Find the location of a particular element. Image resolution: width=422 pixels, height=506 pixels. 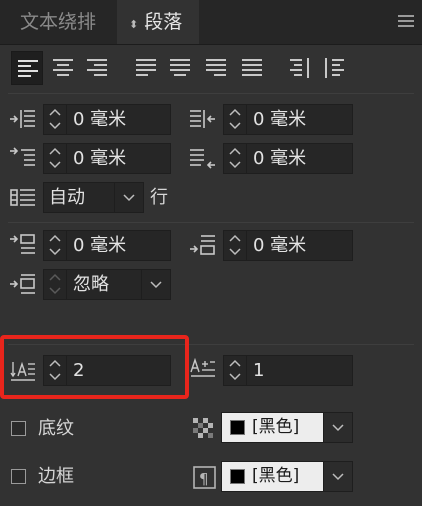

align-right-button is located at coordinates (97, 68).